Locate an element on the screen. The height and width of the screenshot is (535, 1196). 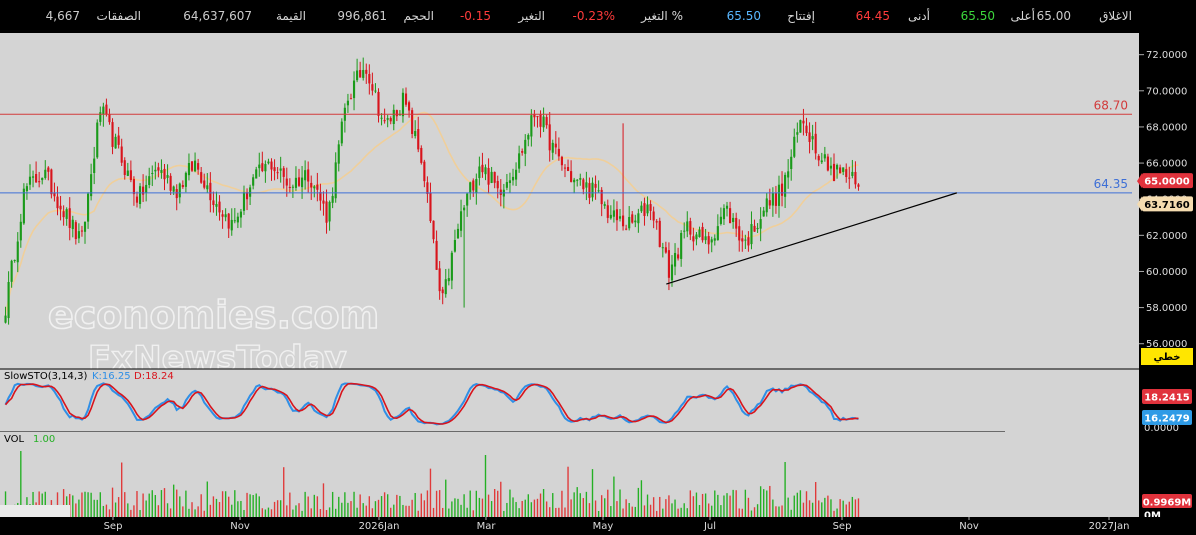
volume-label: 1.00 is located at coordinates (44, 439).